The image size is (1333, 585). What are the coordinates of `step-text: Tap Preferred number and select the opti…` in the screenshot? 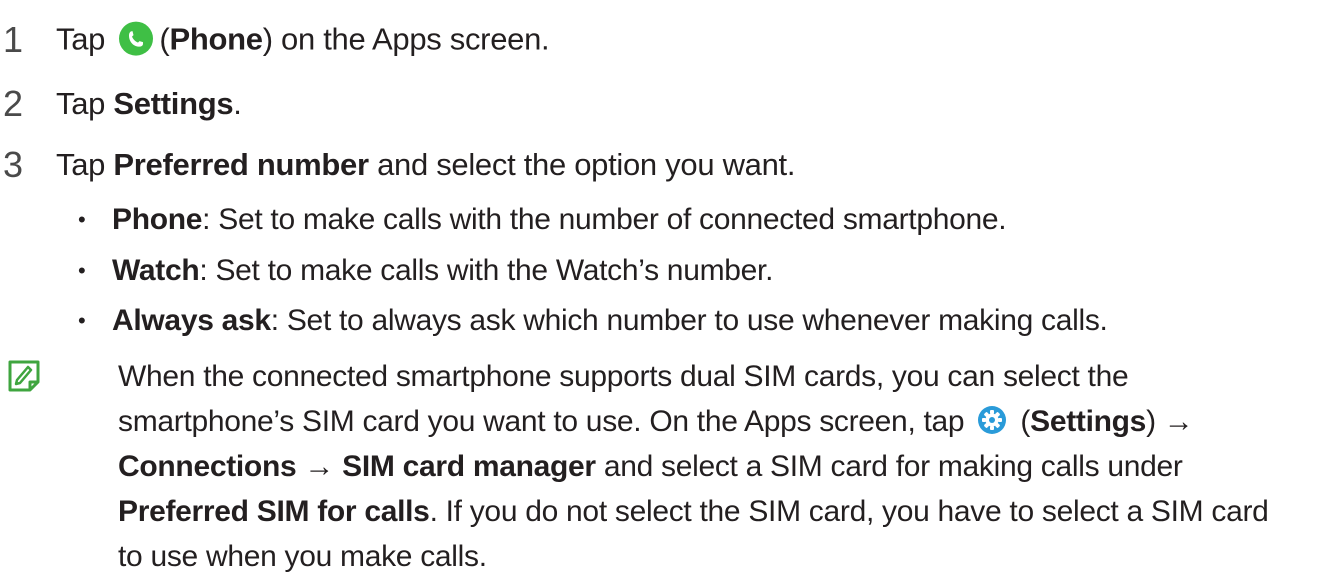 It's located at (425, 165).